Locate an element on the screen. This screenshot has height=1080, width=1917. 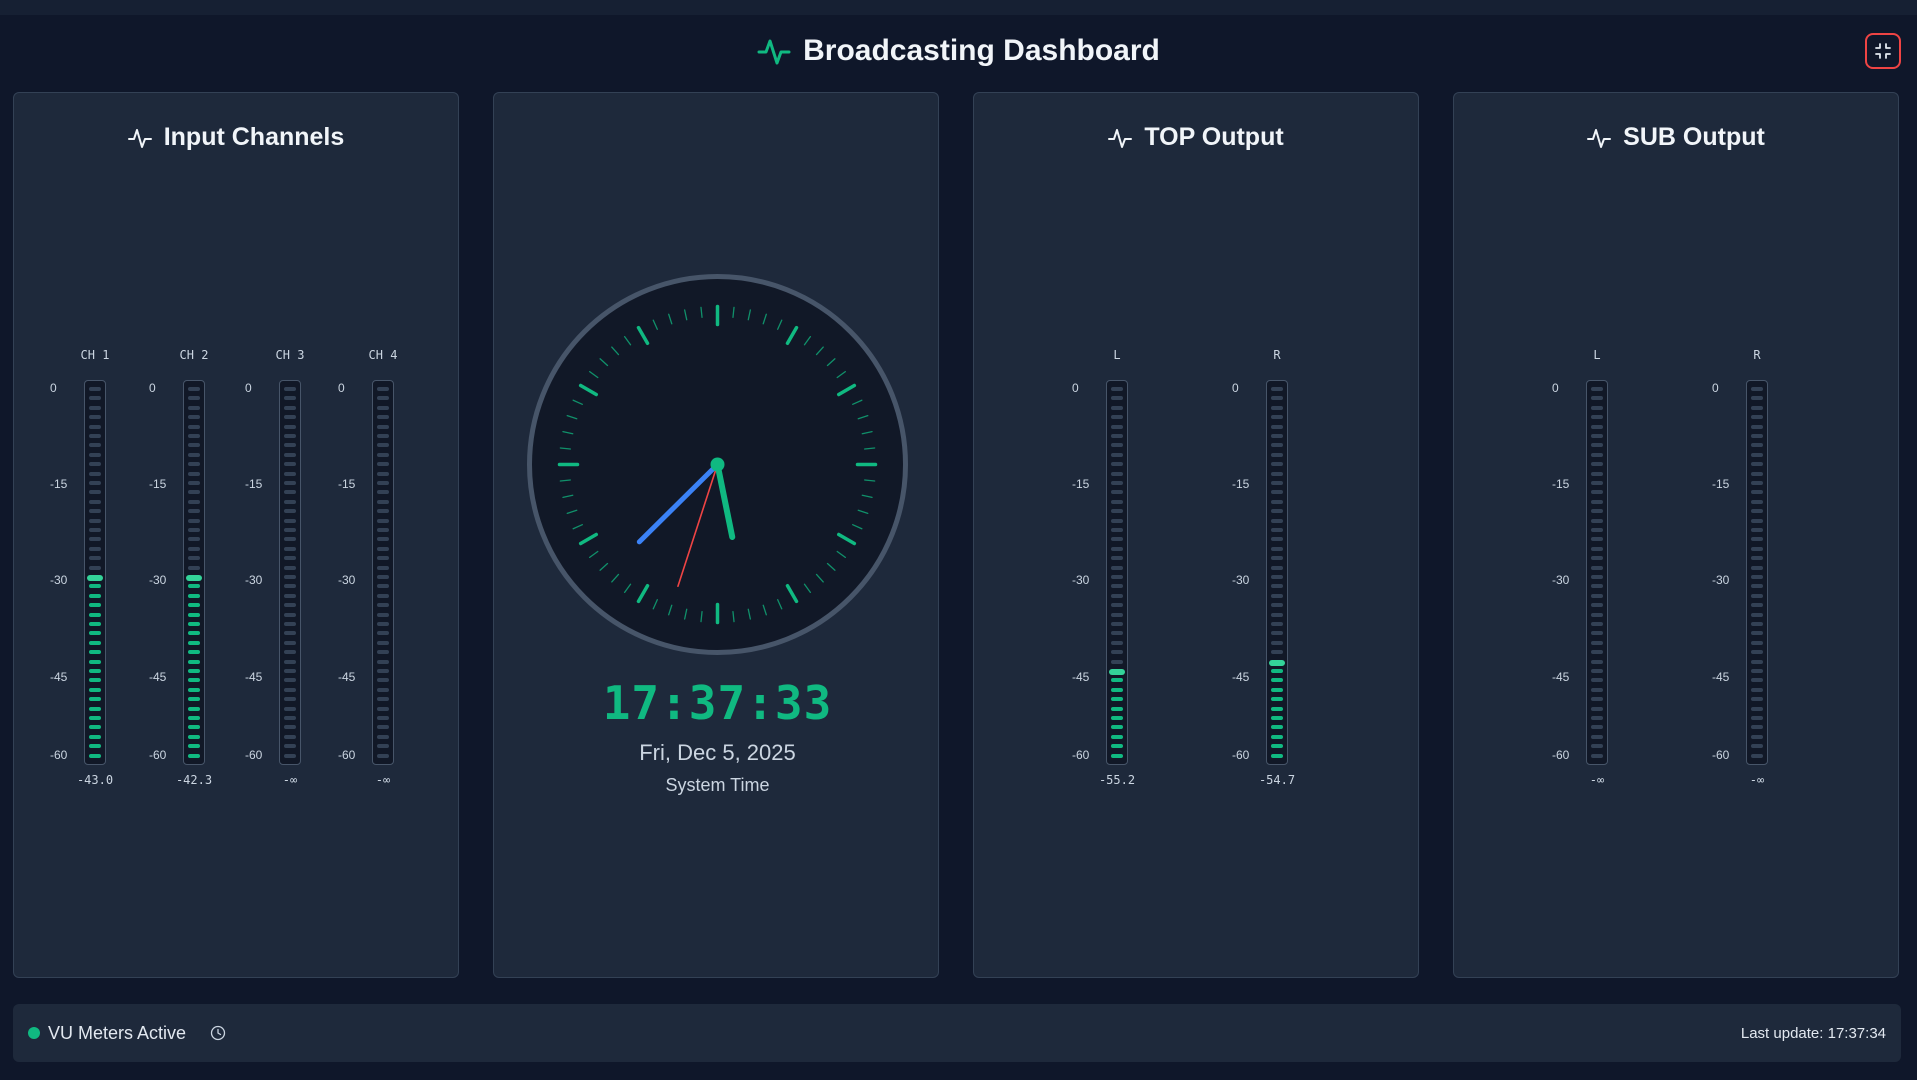
top-strip is located at coordinates (958, 7).